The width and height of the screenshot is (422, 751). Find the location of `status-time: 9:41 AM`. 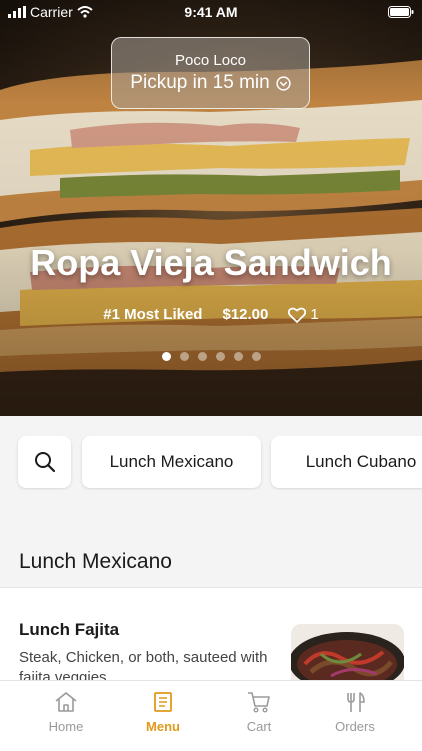

status-time: 9:41 AM is located at coordinates (211, 12).